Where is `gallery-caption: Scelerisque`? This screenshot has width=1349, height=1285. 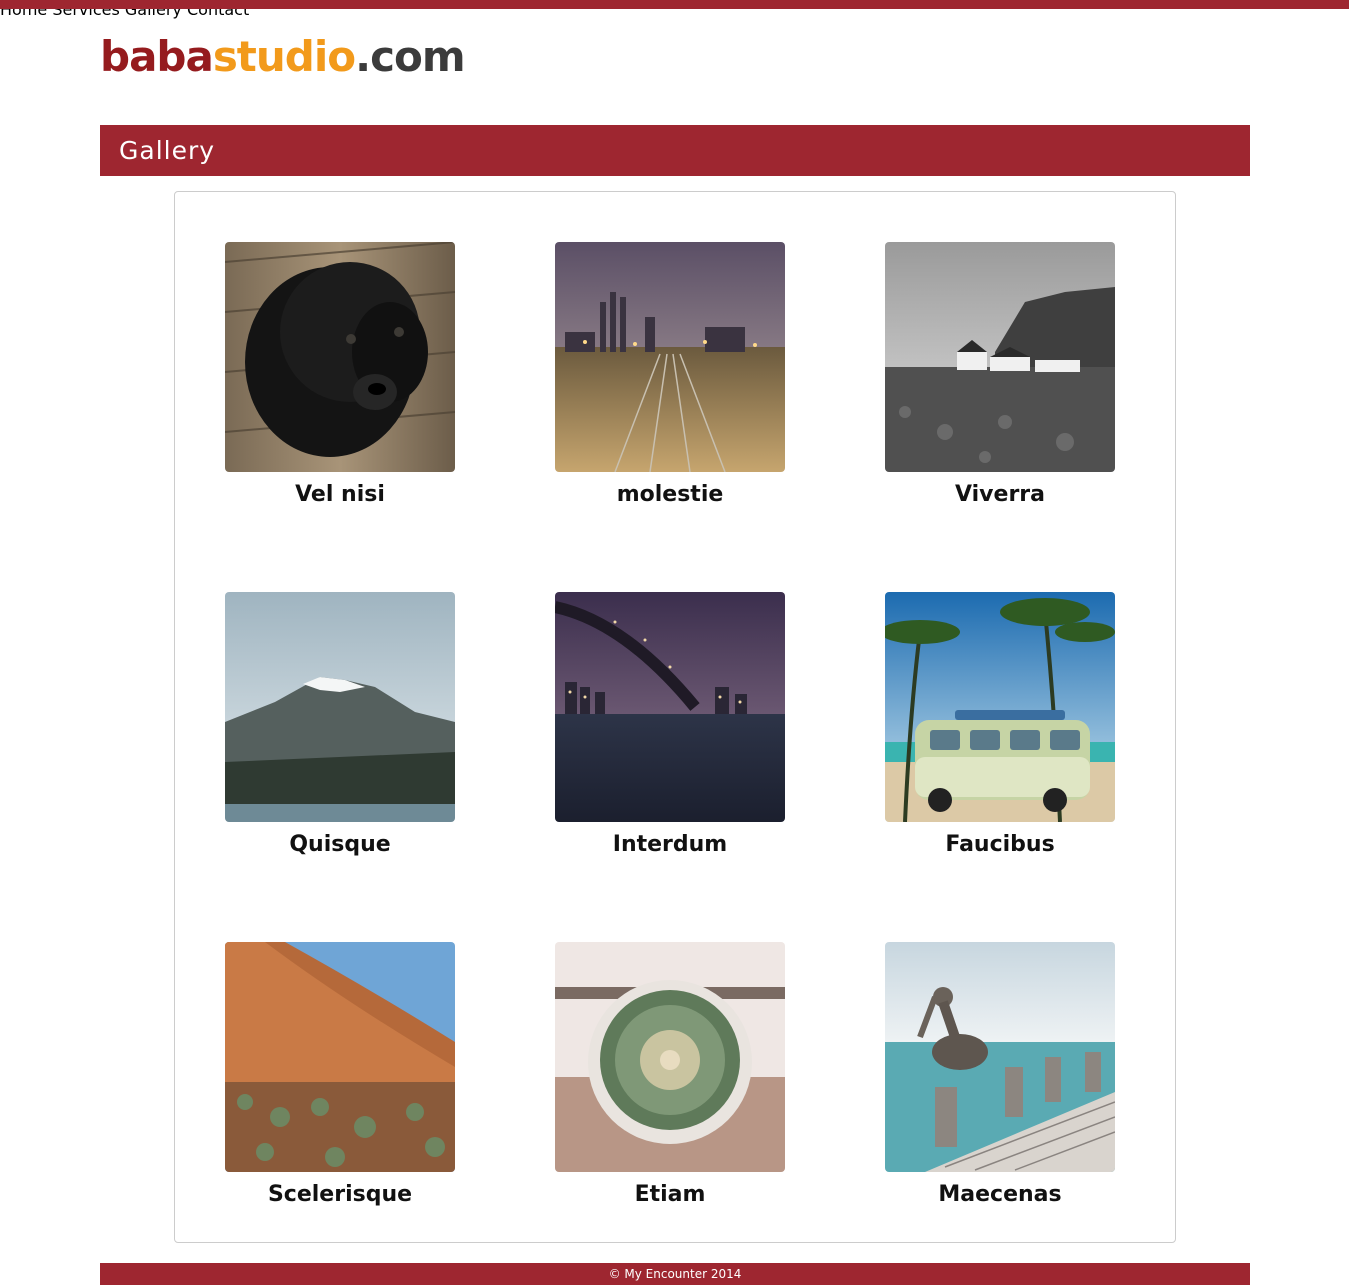 gallery-caption: Scelerisque is located at coordinates (340, 1194).